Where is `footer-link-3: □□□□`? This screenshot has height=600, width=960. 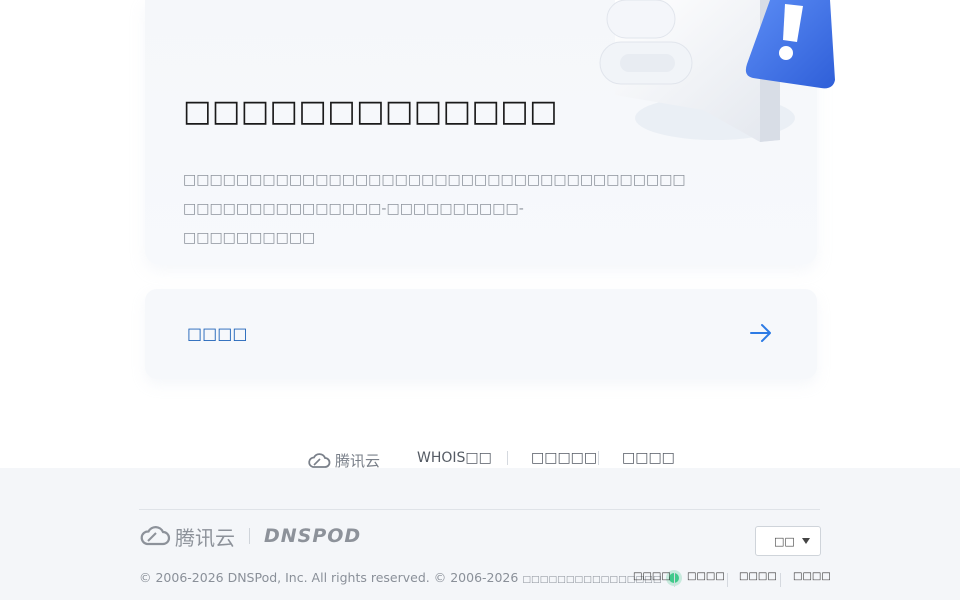 footer-link-3: □□□□ is located at coordinates (758, 576).